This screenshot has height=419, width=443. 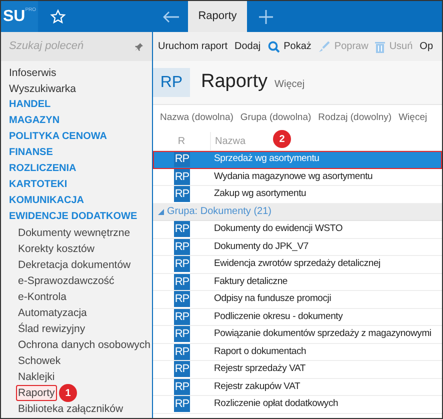 What do you see at coordinates (413, 118) in the screenshot?
I see `filter-link: Więcej` at bounding box center [413, 118].